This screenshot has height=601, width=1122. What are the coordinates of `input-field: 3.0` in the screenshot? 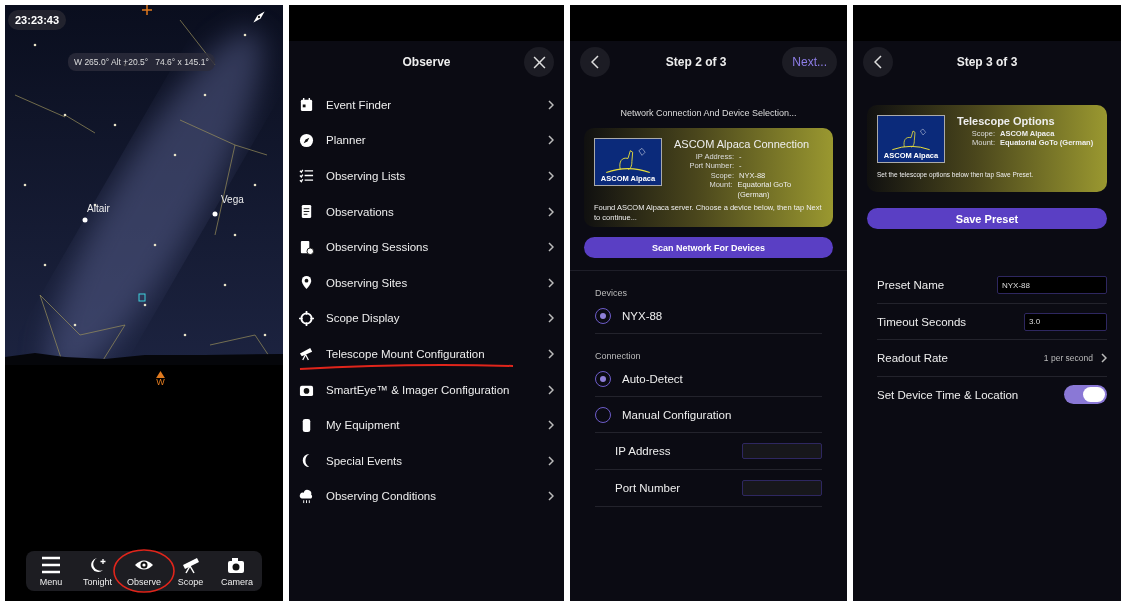 It's located at (1065, 321).